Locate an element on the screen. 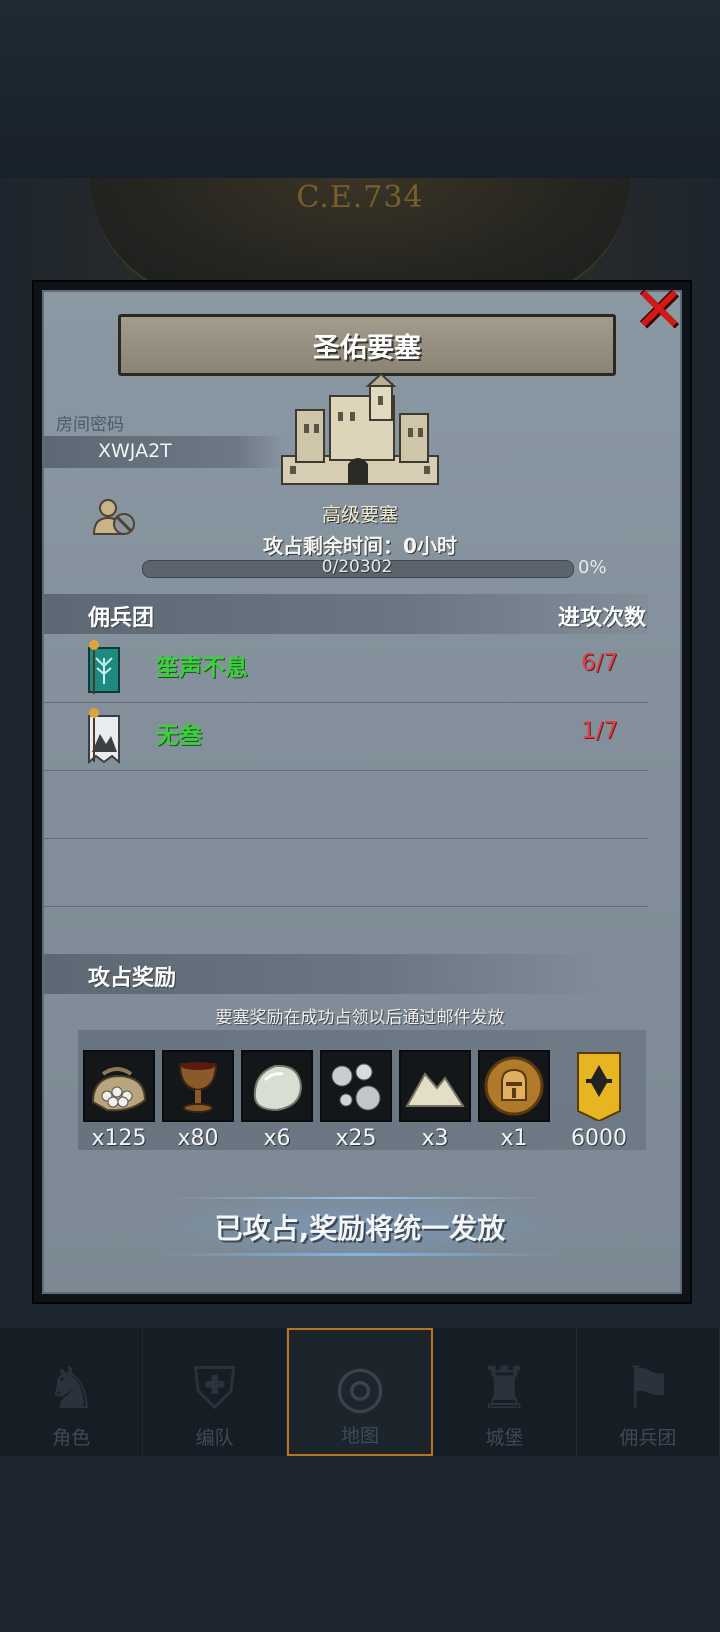  fortress-type: 高级要塞 is located at coordinates (359, 515).